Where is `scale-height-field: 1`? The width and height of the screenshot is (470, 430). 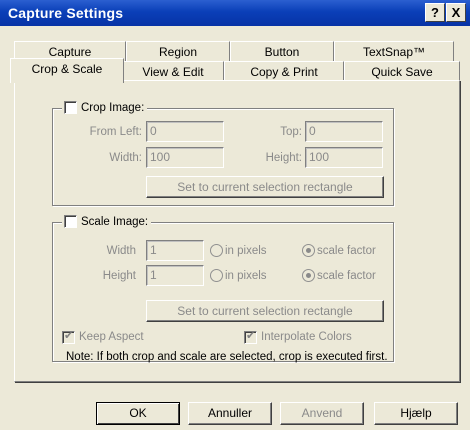 scale-height-field: 1 is located at coordinates (175, 275).